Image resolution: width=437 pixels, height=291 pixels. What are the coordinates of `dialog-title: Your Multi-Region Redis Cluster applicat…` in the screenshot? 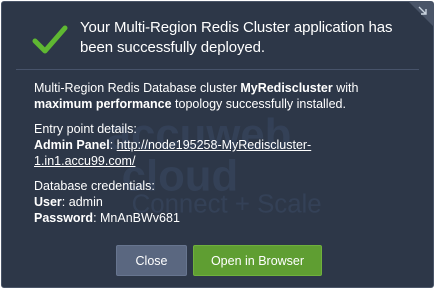 It's located at (236, 37).